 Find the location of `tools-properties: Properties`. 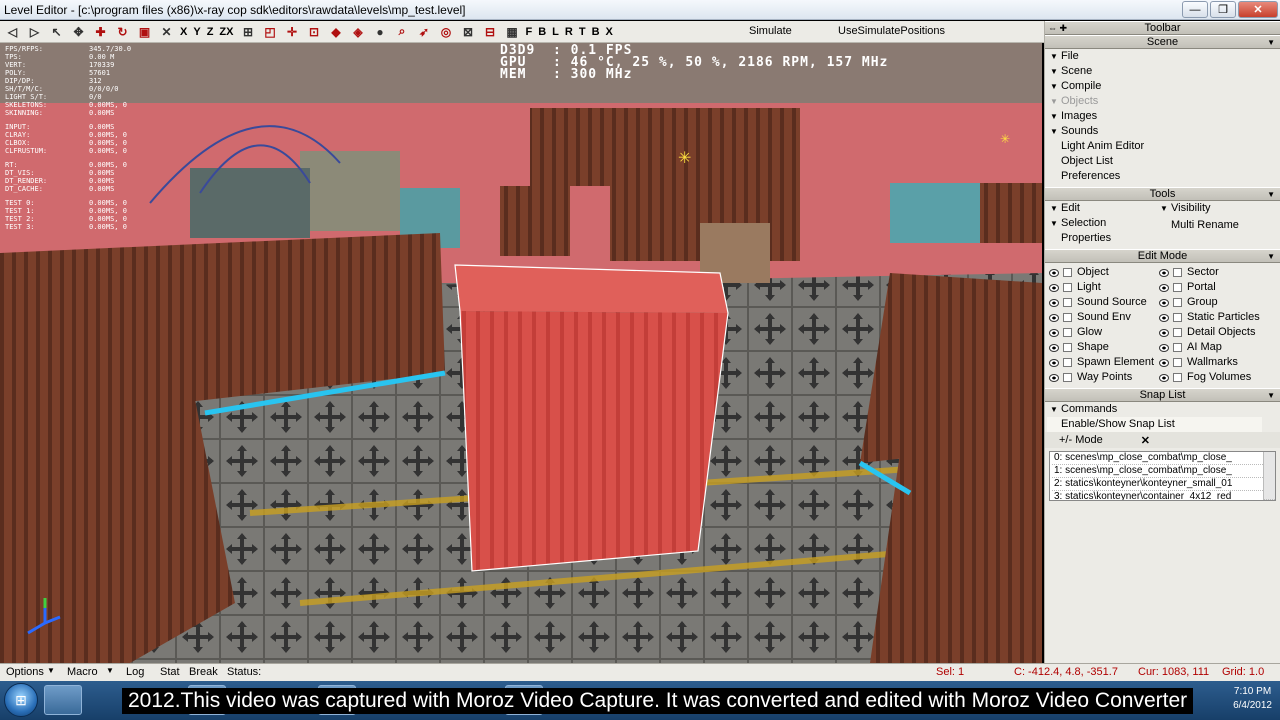

tools-properties: Properties is located at coordinates (1100, 238).